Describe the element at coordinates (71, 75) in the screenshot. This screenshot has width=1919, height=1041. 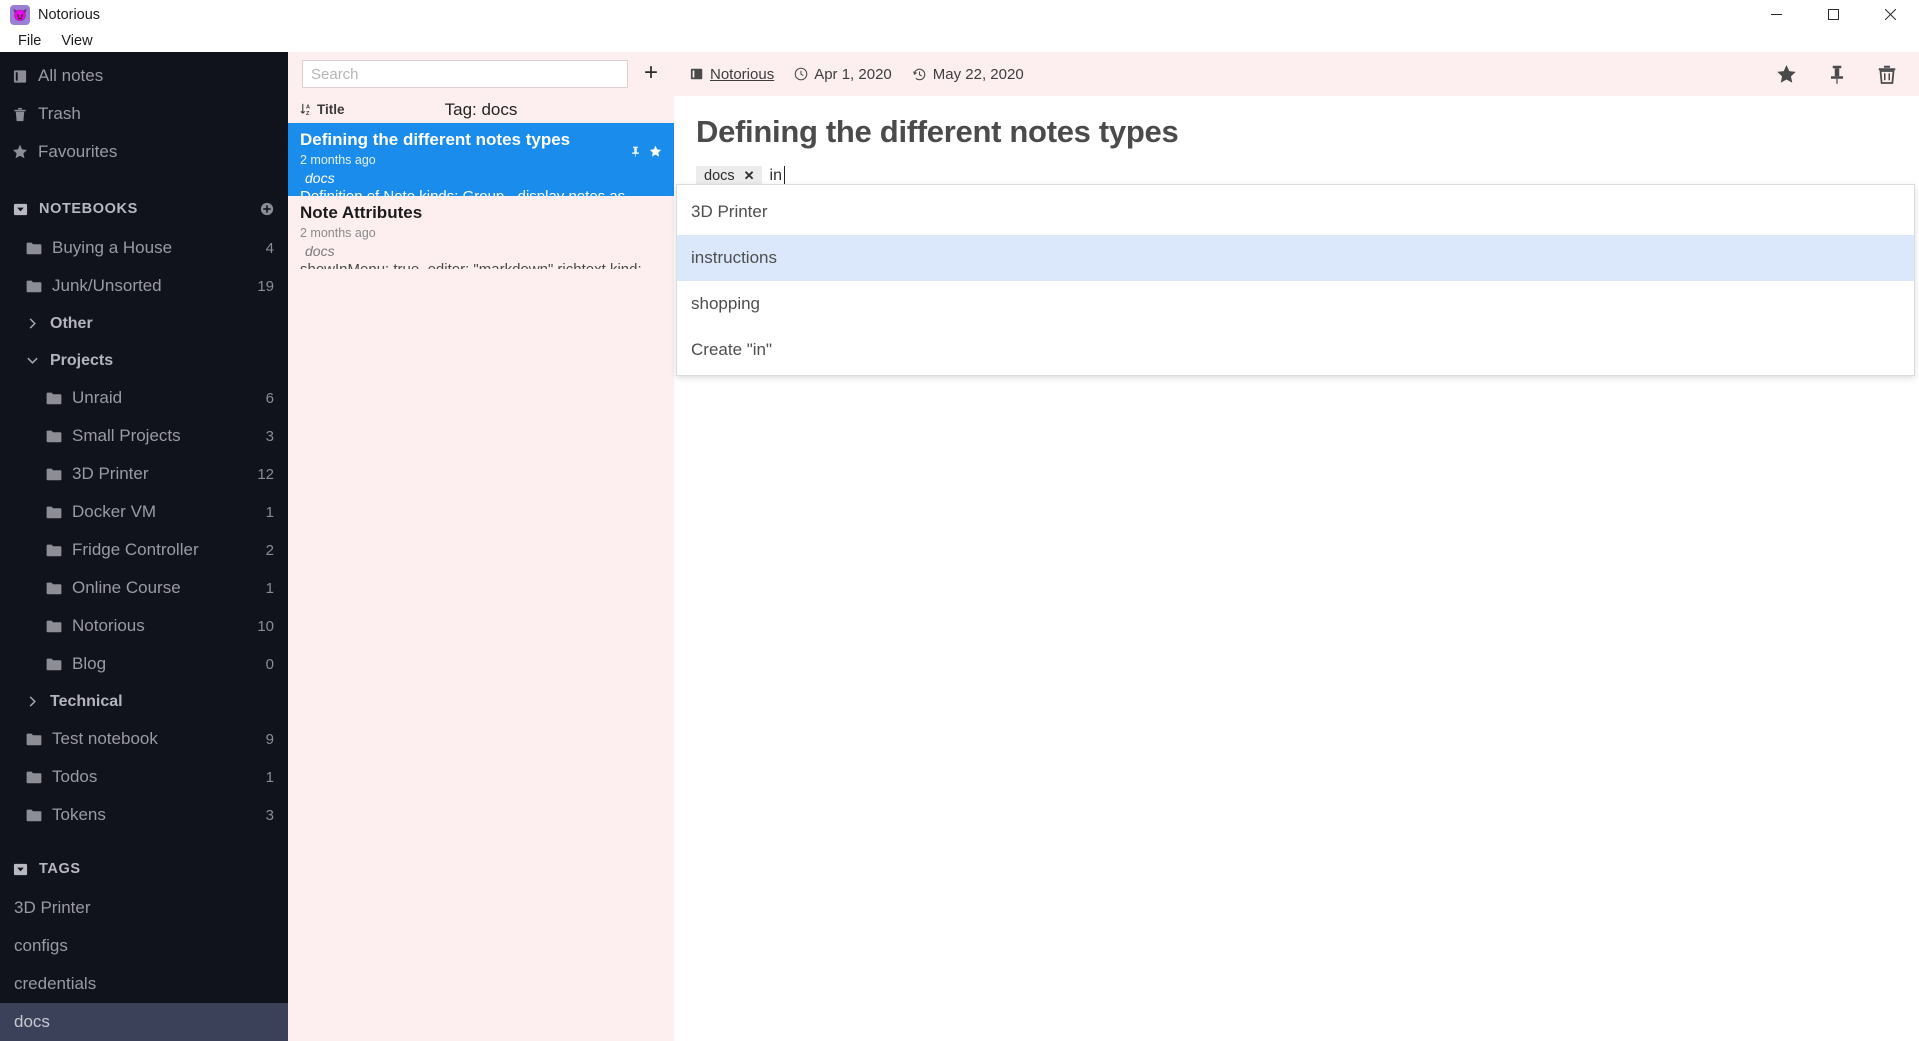
I see `sidebar-label: All notes` at that location.